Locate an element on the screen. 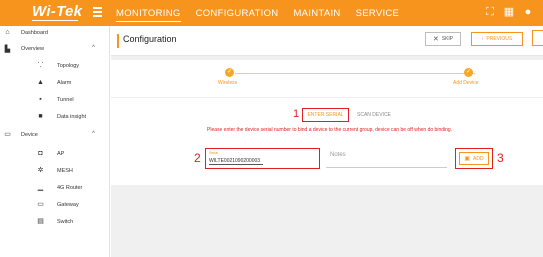 The width and height of the screenshot is (543, 257). serial-input: WILTE0021090200003 is located at coordinates (236, 161).